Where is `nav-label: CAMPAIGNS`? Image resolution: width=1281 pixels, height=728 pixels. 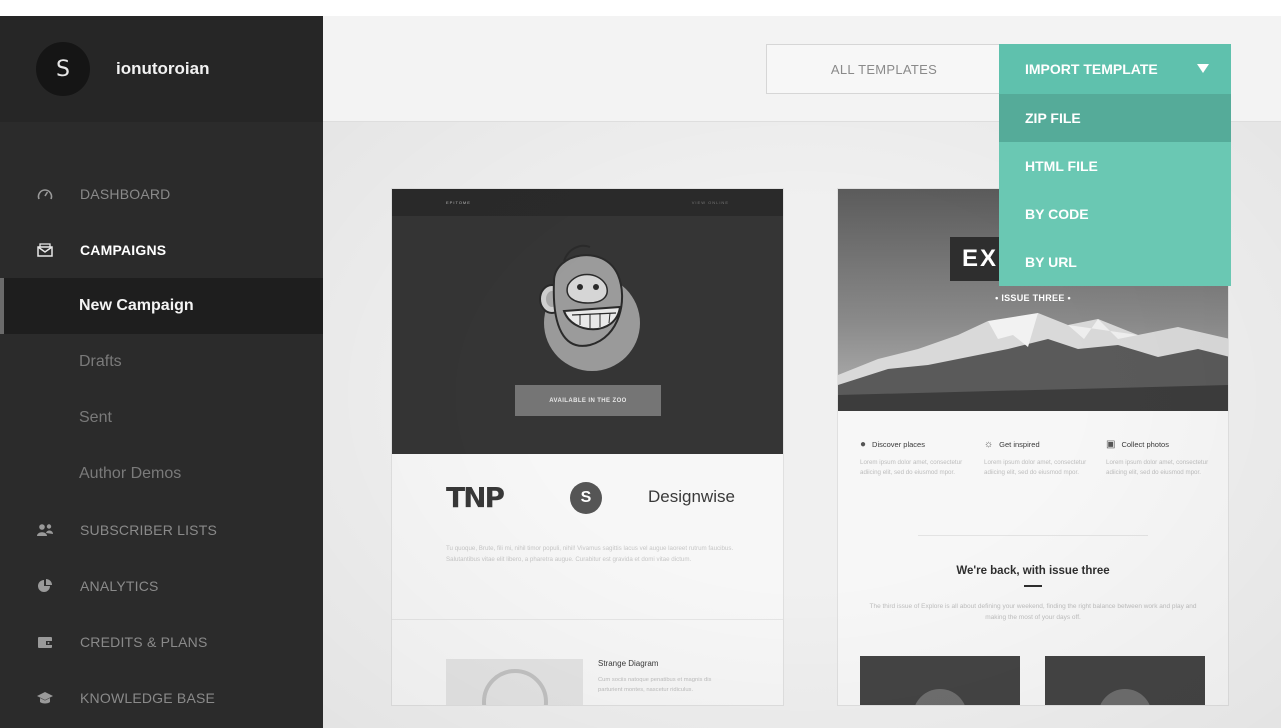
nav-label: CAMPAIGNS is located at coordinates (123, 250).